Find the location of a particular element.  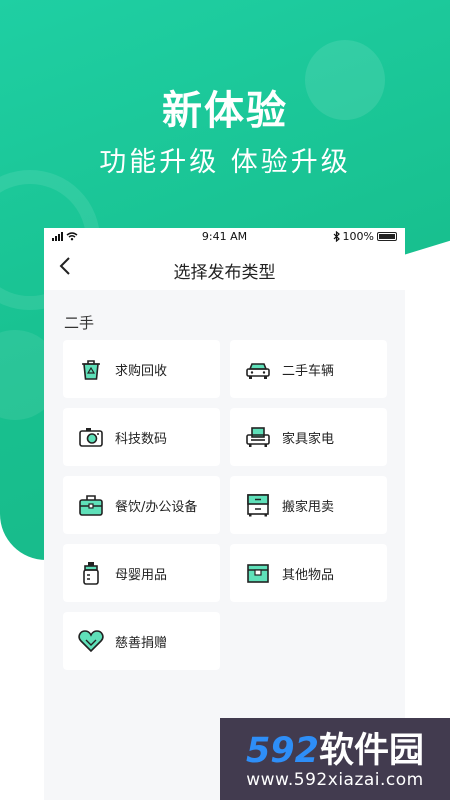

category-other: 其他物品 is located at coordinates (308, 573).